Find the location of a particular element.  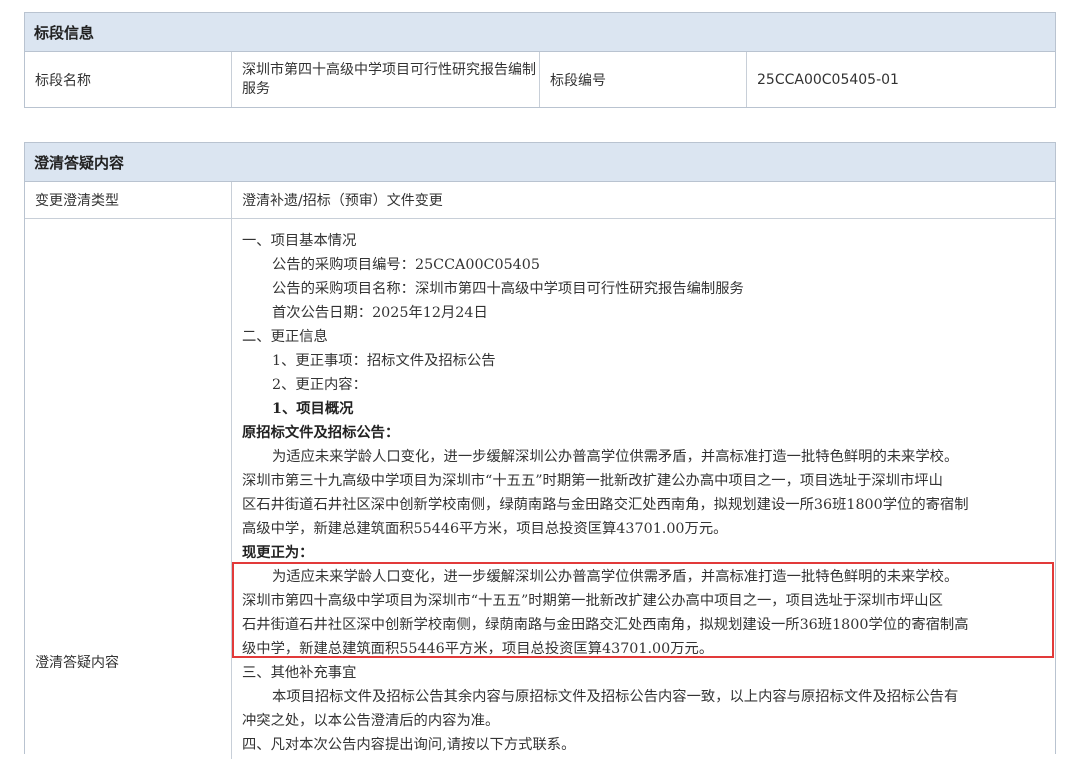

bid-name-label: 标段名称 is located at coordinates (128, 79).